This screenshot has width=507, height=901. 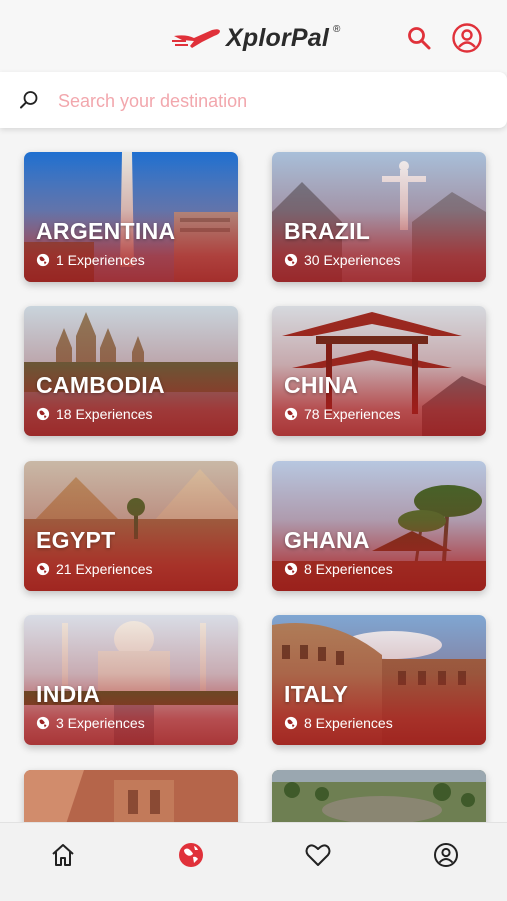 I want to click on destination-card-egypt: EGYPT 21 Experiences, so click(x=131, y=526).